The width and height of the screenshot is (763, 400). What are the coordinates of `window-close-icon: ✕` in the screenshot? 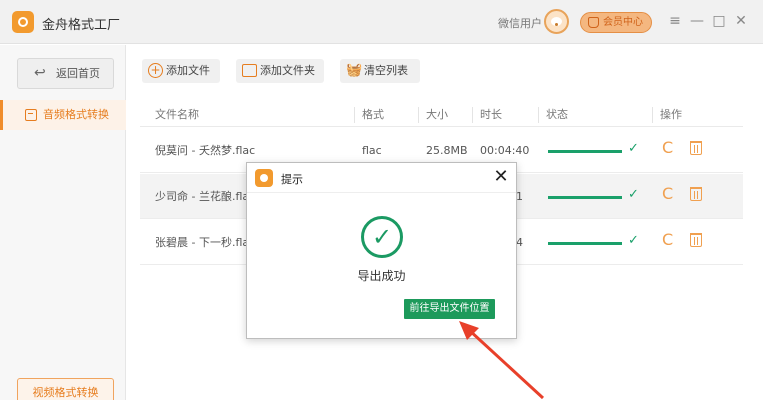 It's located at (741, 21).